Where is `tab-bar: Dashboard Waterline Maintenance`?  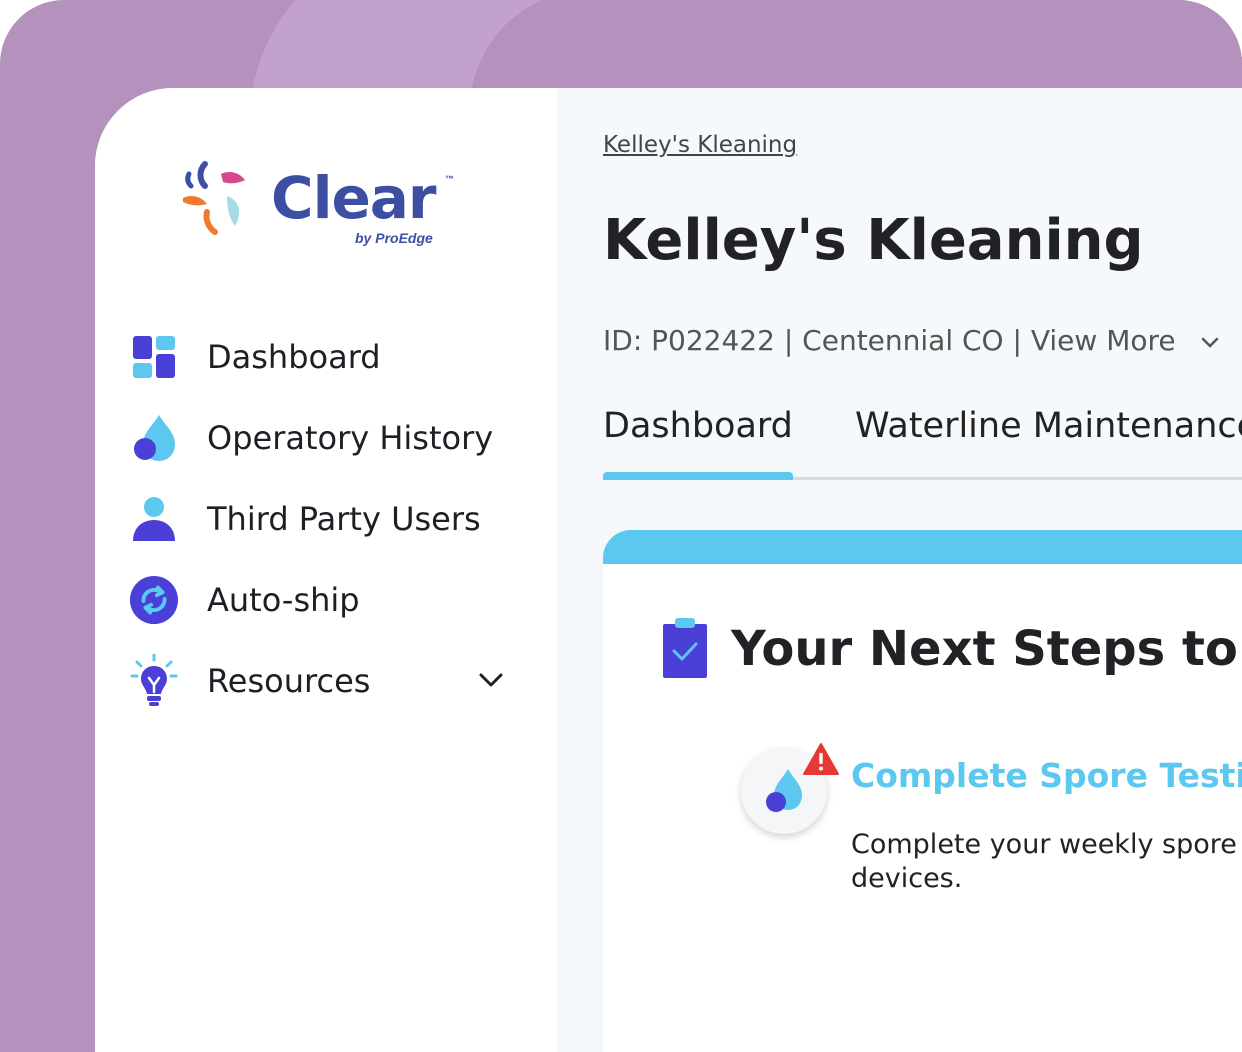 tab-bar: Dashboard Waterline Maintenance is located at coordinates (922, 439).